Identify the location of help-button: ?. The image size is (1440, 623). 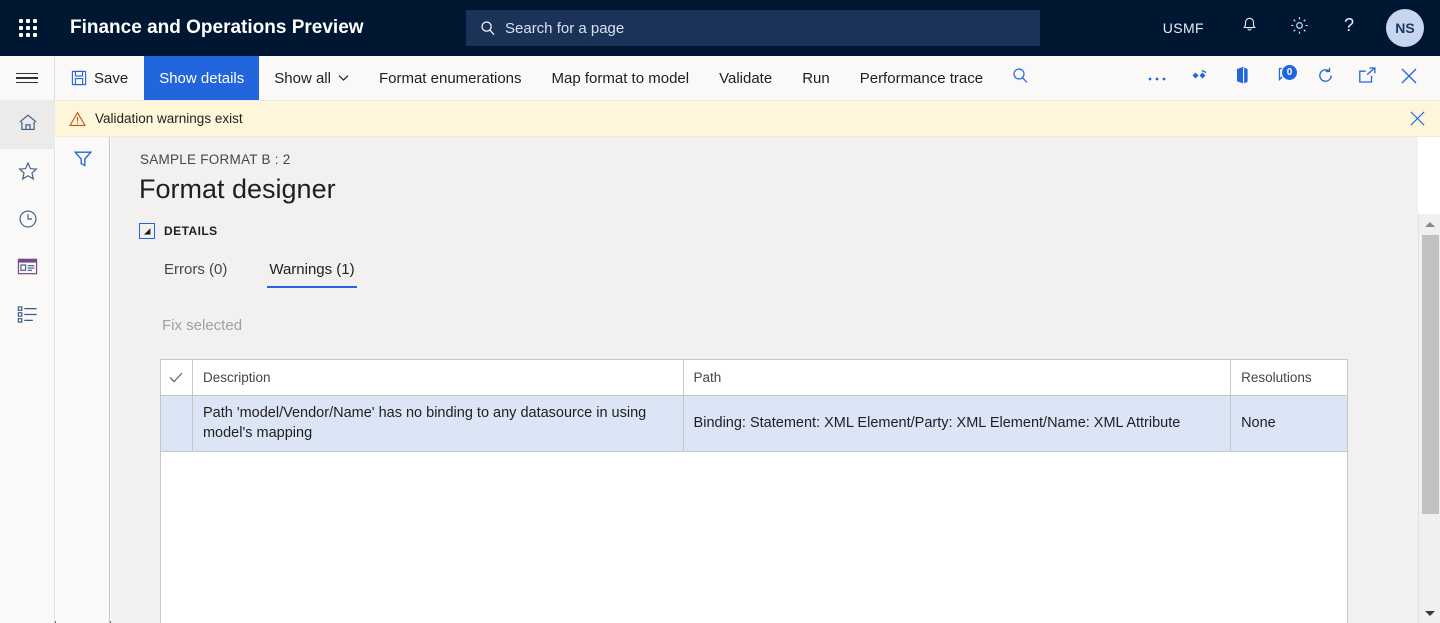
(1349, 28).